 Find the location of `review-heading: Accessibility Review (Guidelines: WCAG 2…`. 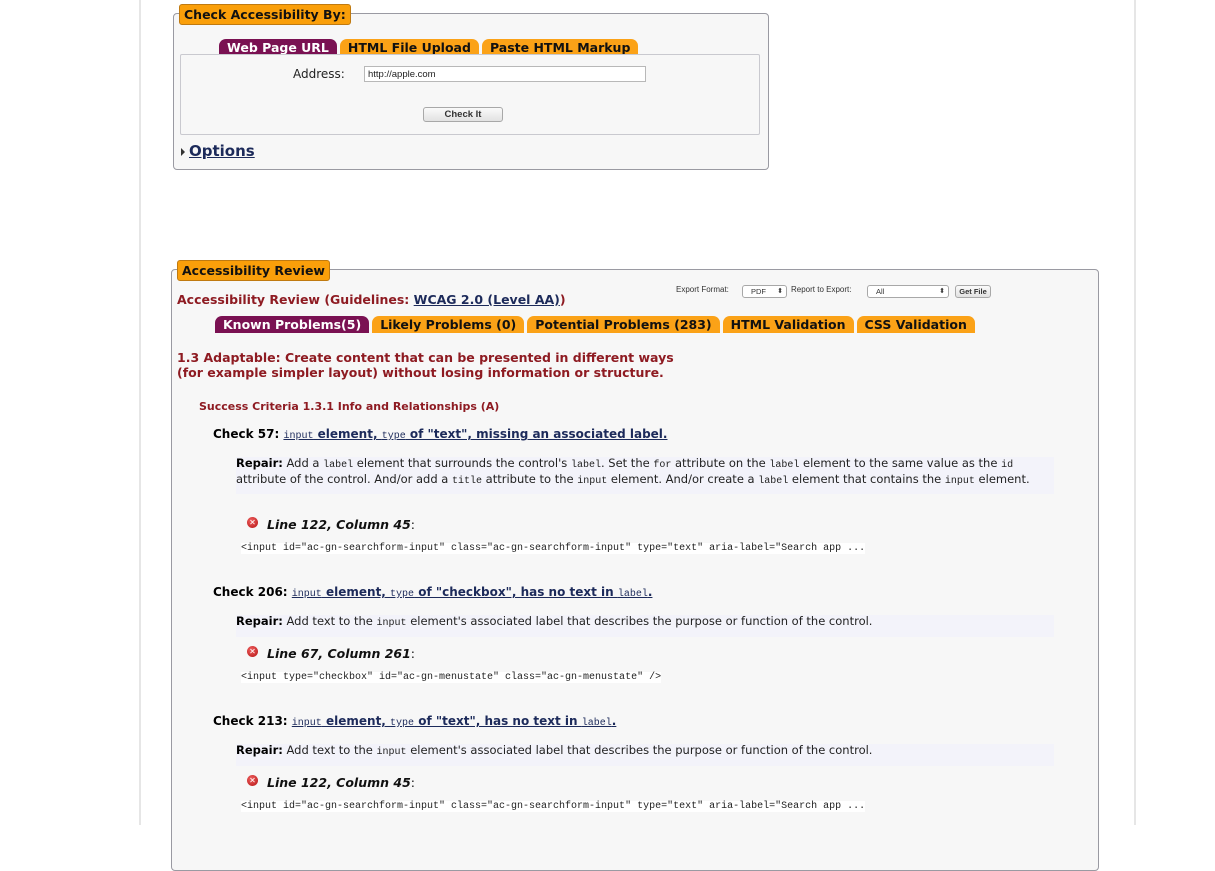

review-heading: Accessibility Review (Guidelines: WCAG 2… is located at coordinates (371, 299).